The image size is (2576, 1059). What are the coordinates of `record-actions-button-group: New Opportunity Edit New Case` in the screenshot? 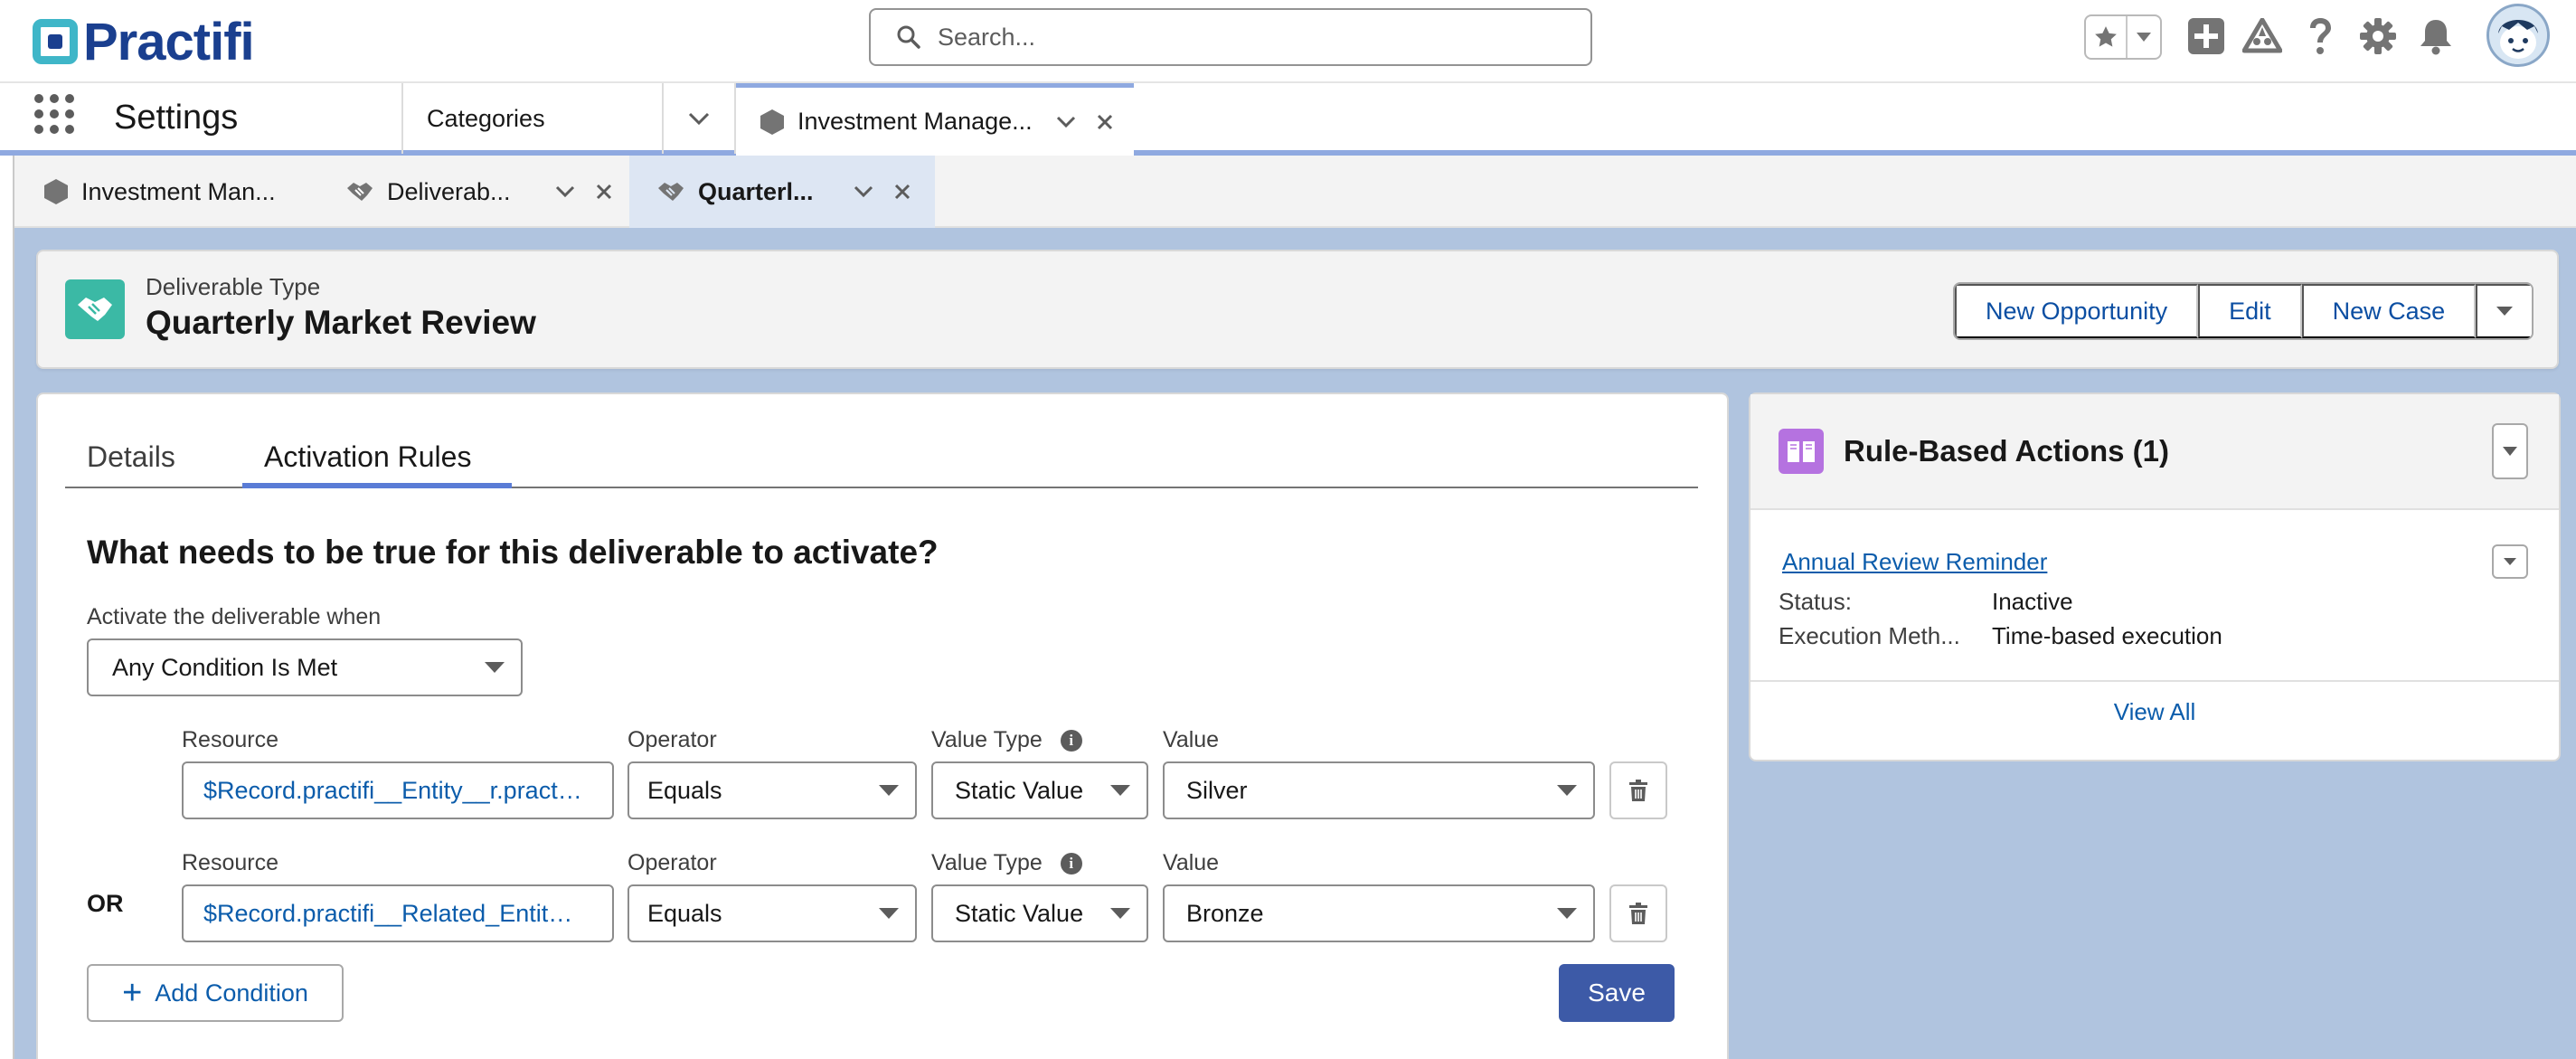 It's located at (2243, 311).